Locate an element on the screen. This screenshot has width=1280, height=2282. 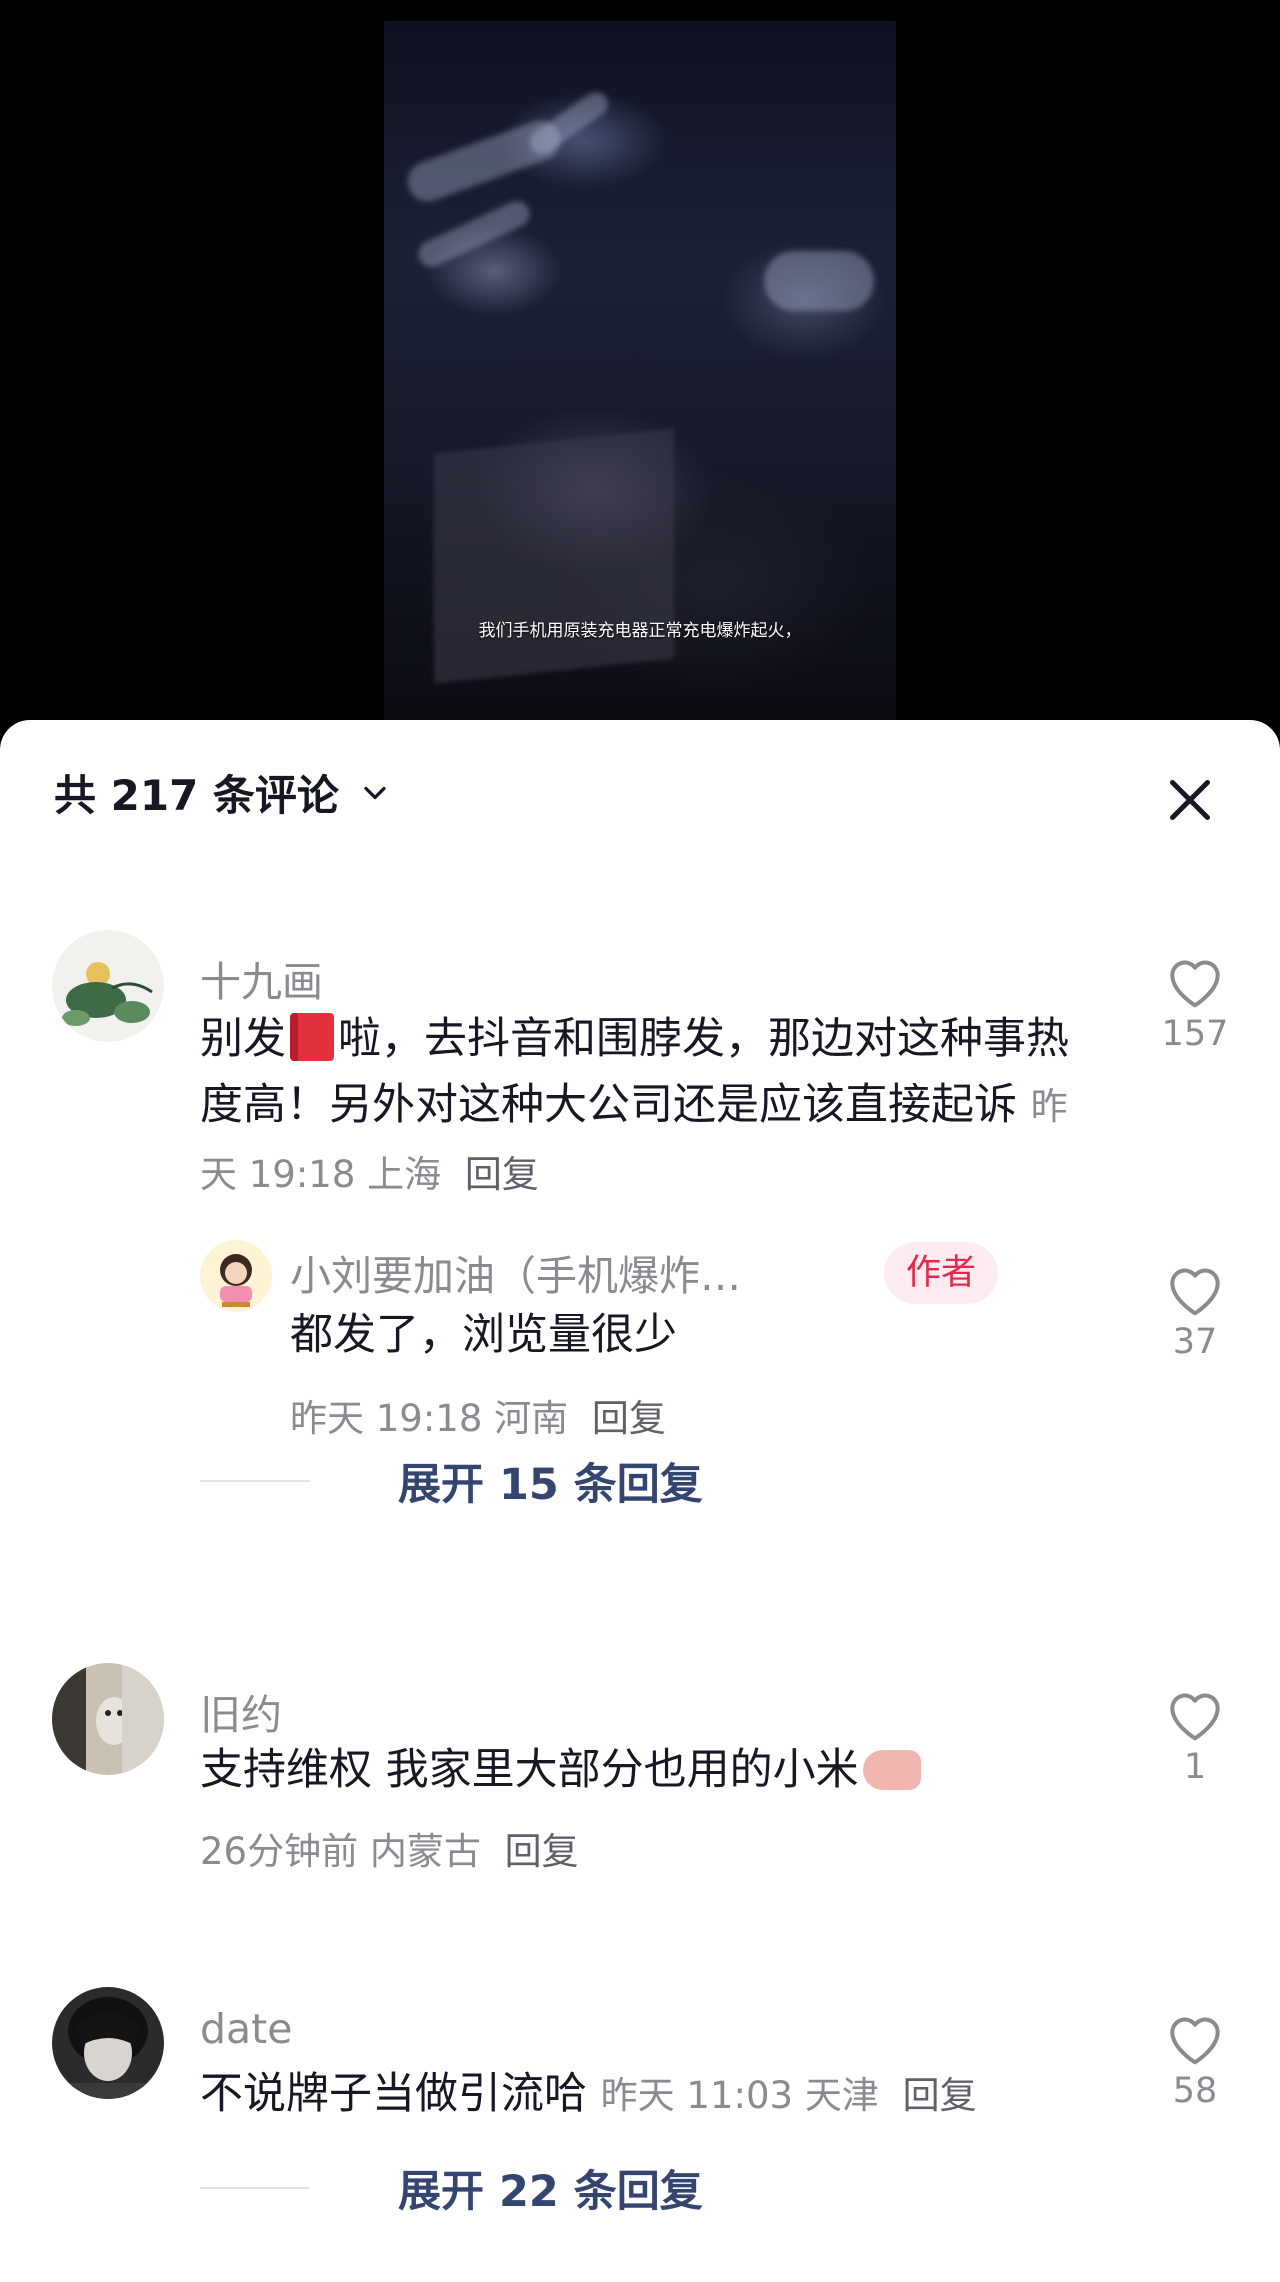
comment-count-title: 共 217 条评论 is located at coordinates (196, 795).